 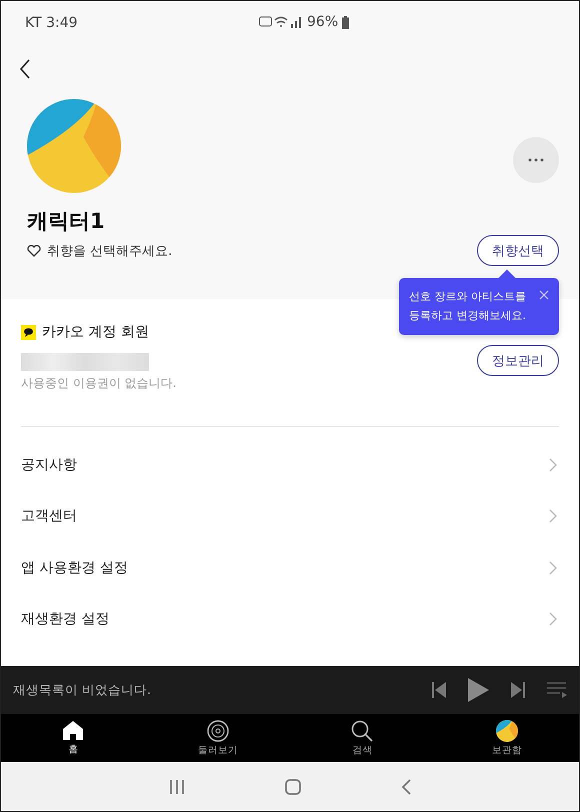 What do you see at coordinates (544, 295) in the screenshot?
I see `close-icon` at bounding box center [544, 295].